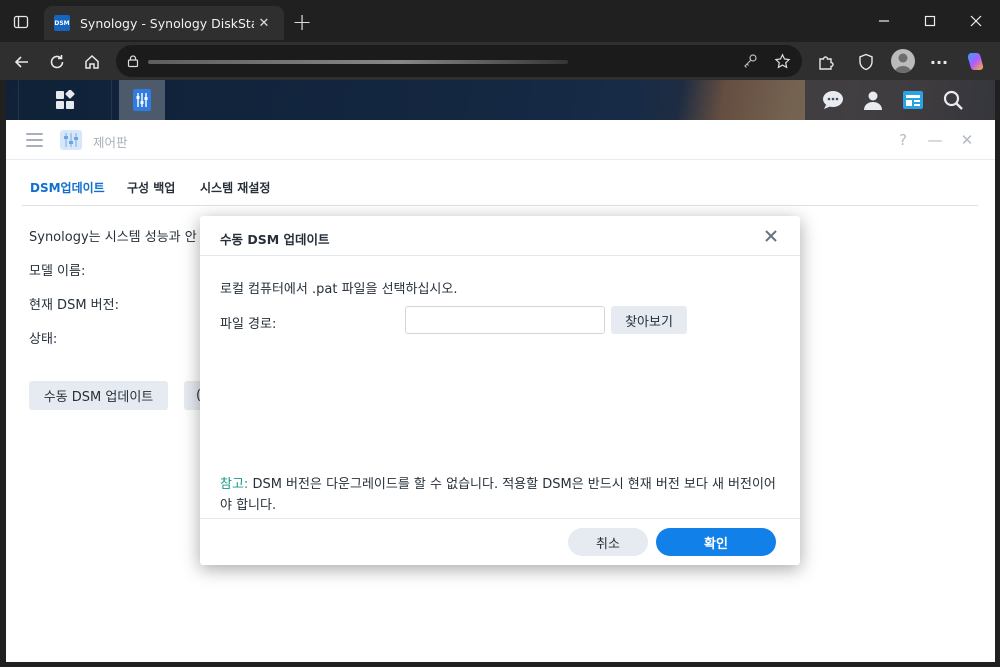 The image size is (1000, 667). Describe the element at coordinates (133, 61) in the screenshot. I see `lock-icon` at that location.